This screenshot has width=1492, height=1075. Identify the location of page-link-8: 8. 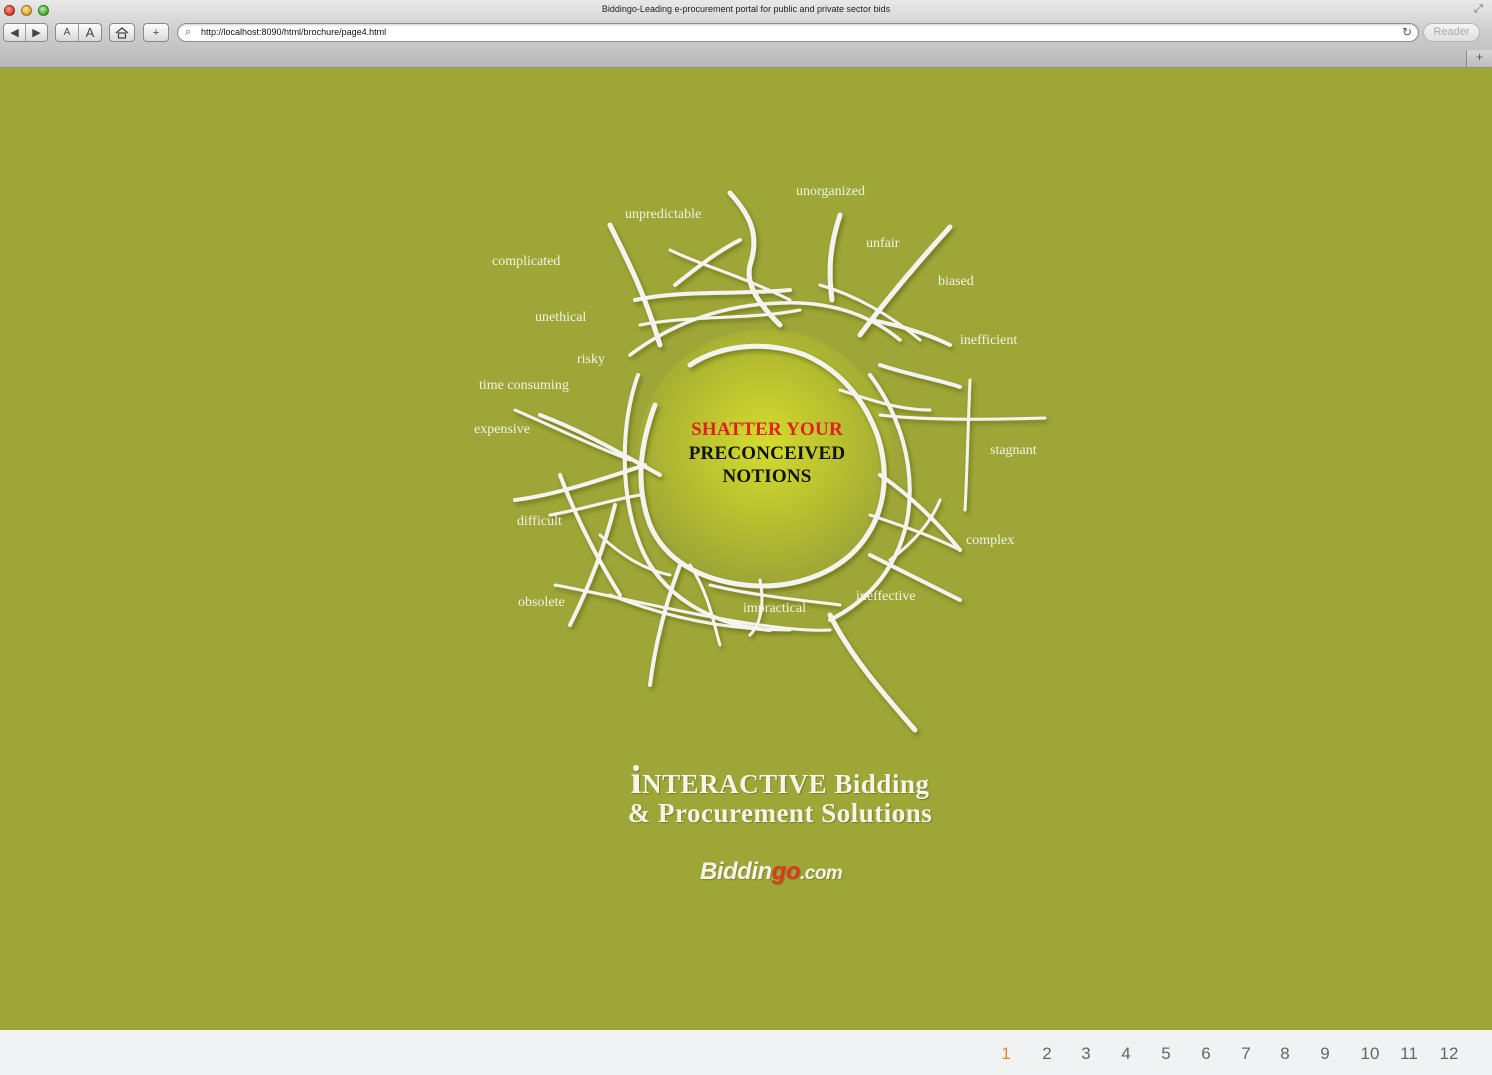
(1285, 1054).